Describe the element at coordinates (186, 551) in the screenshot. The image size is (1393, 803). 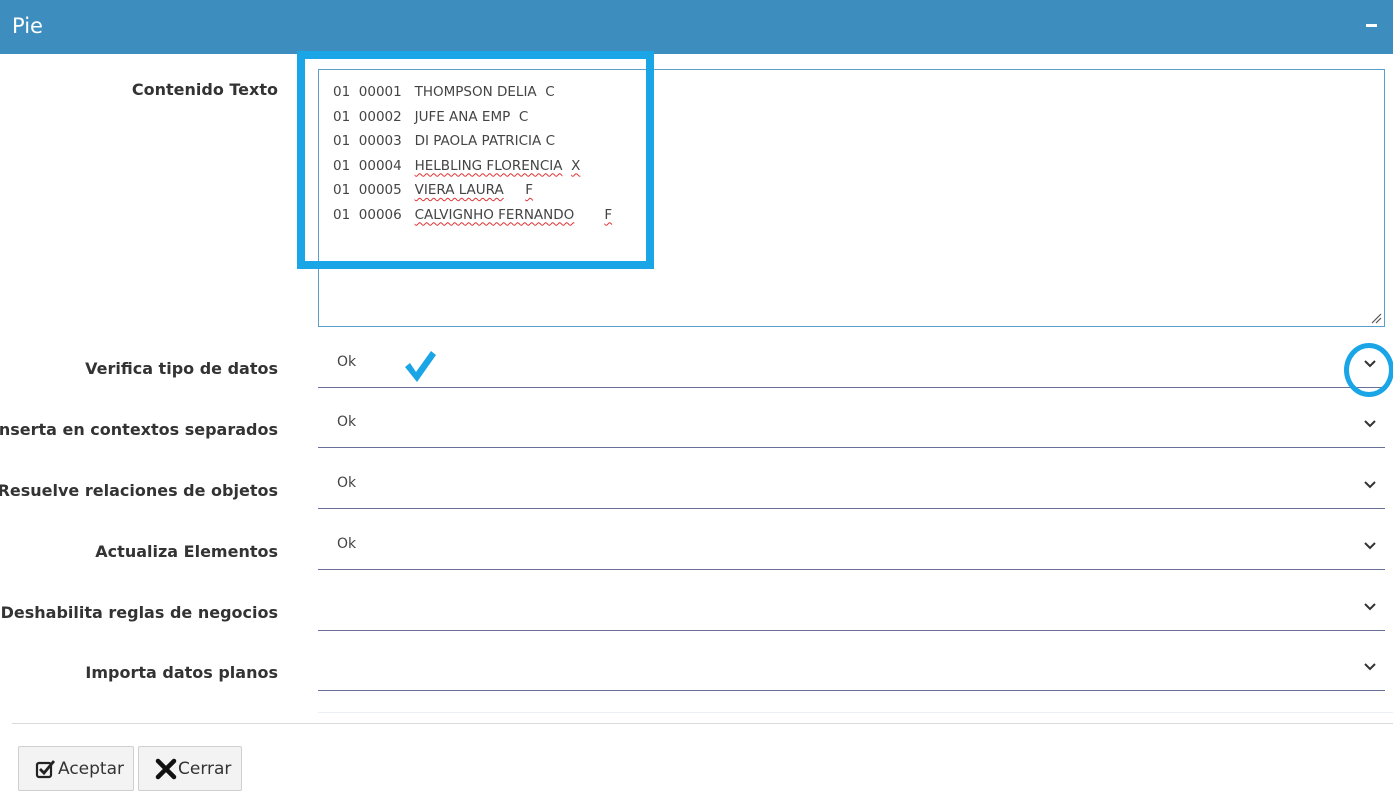
I see `field-label-actualiza: Actualiza Elementos` at that location.